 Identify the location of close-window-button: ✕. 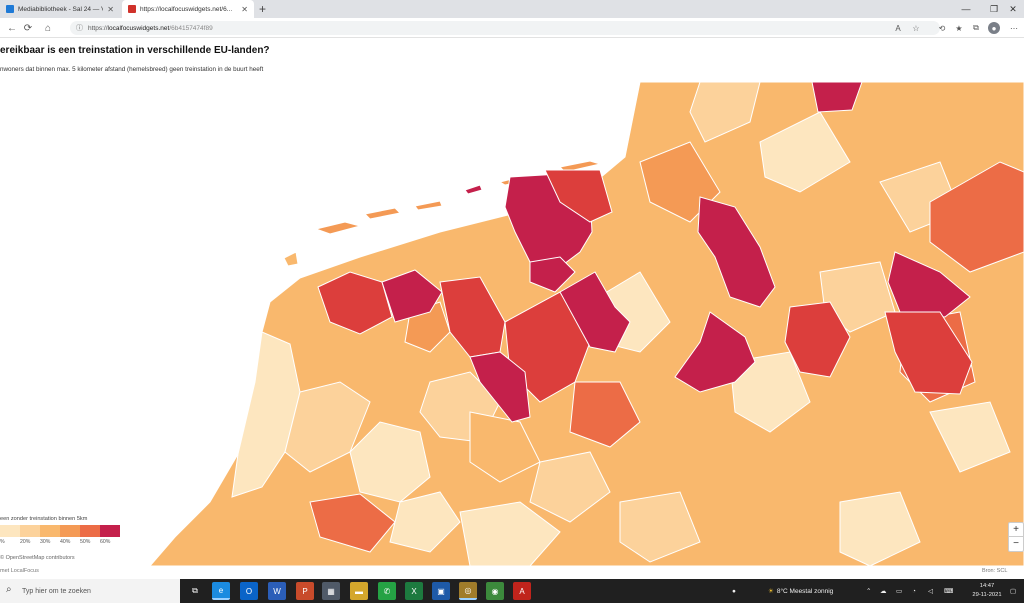
(1011, 9).